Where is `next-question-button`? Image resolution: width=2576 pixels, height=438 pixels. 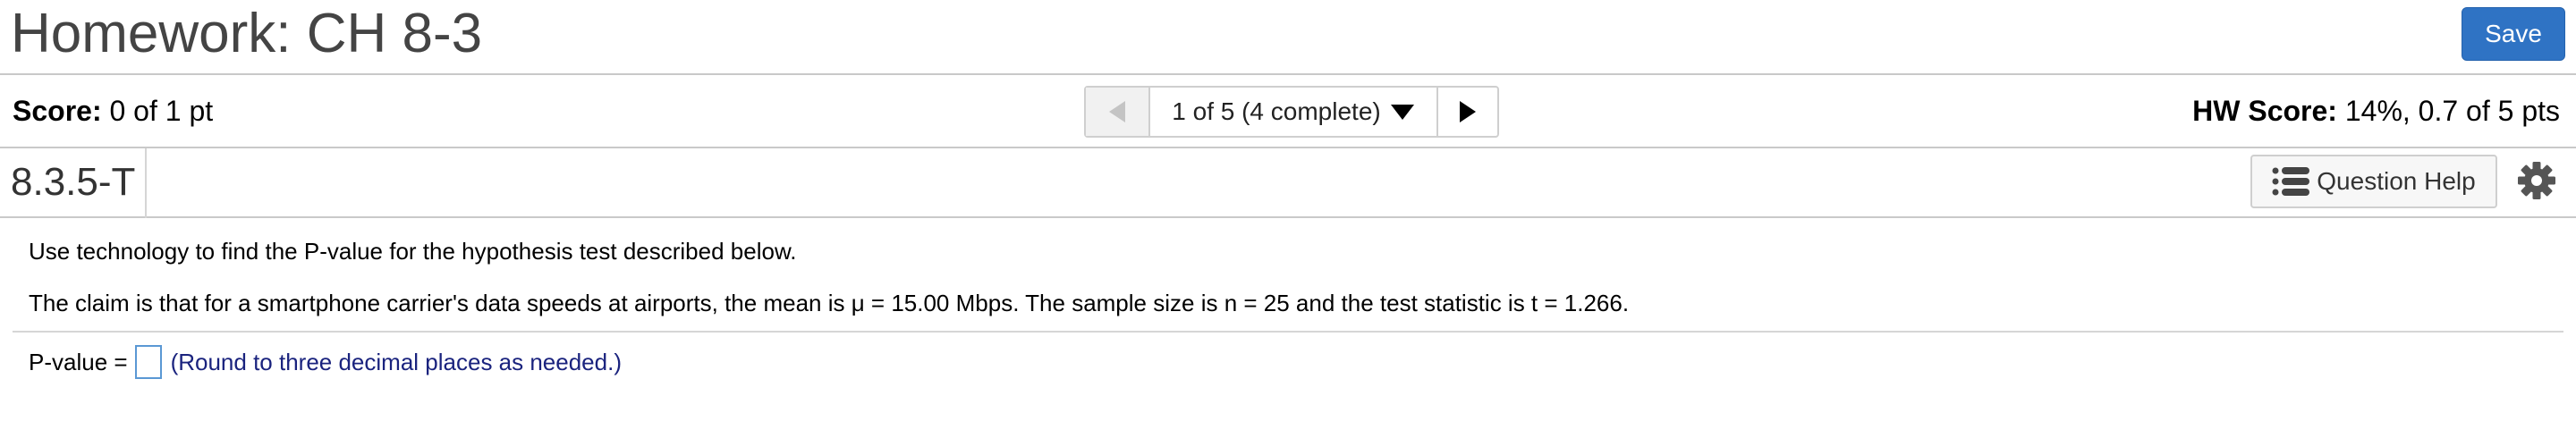 next-question-button is located at coordinates (1467, 112).